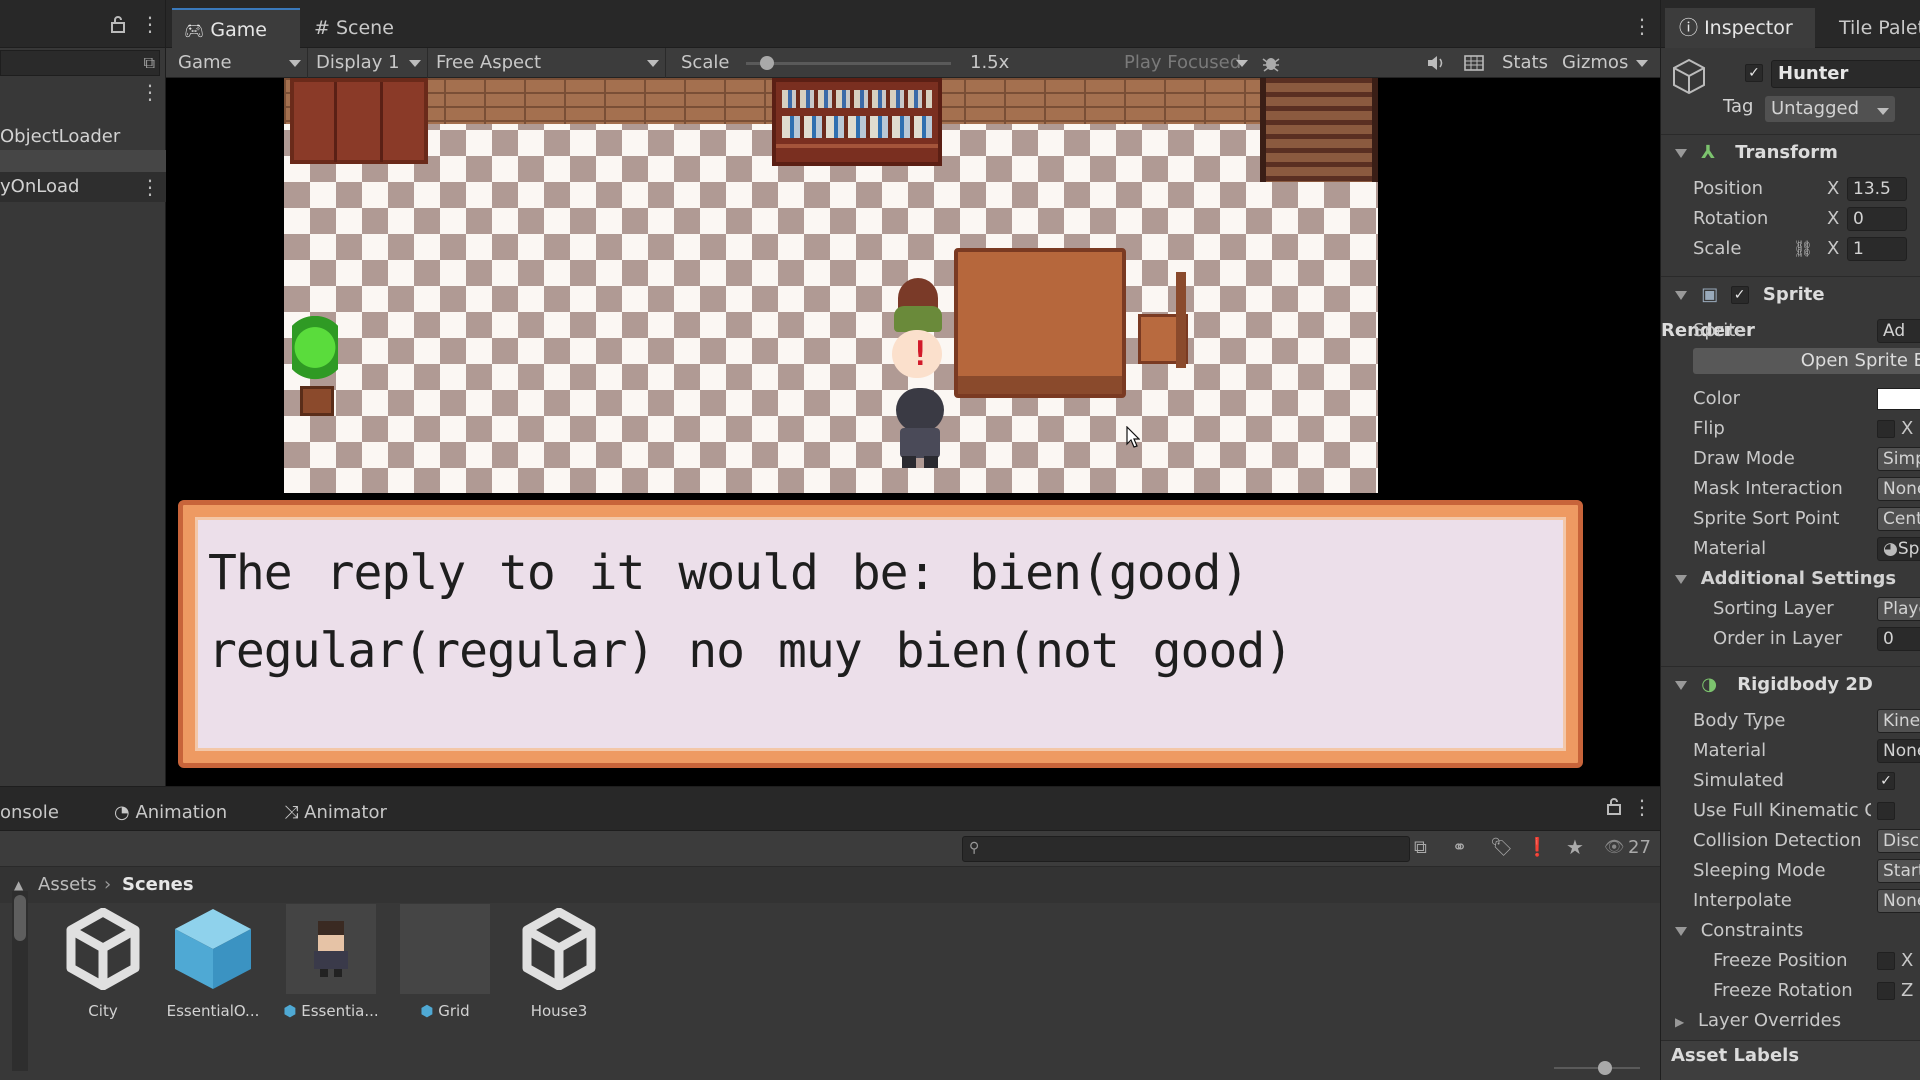  I want to click on rb-material-field: None, so click(1898, 751).